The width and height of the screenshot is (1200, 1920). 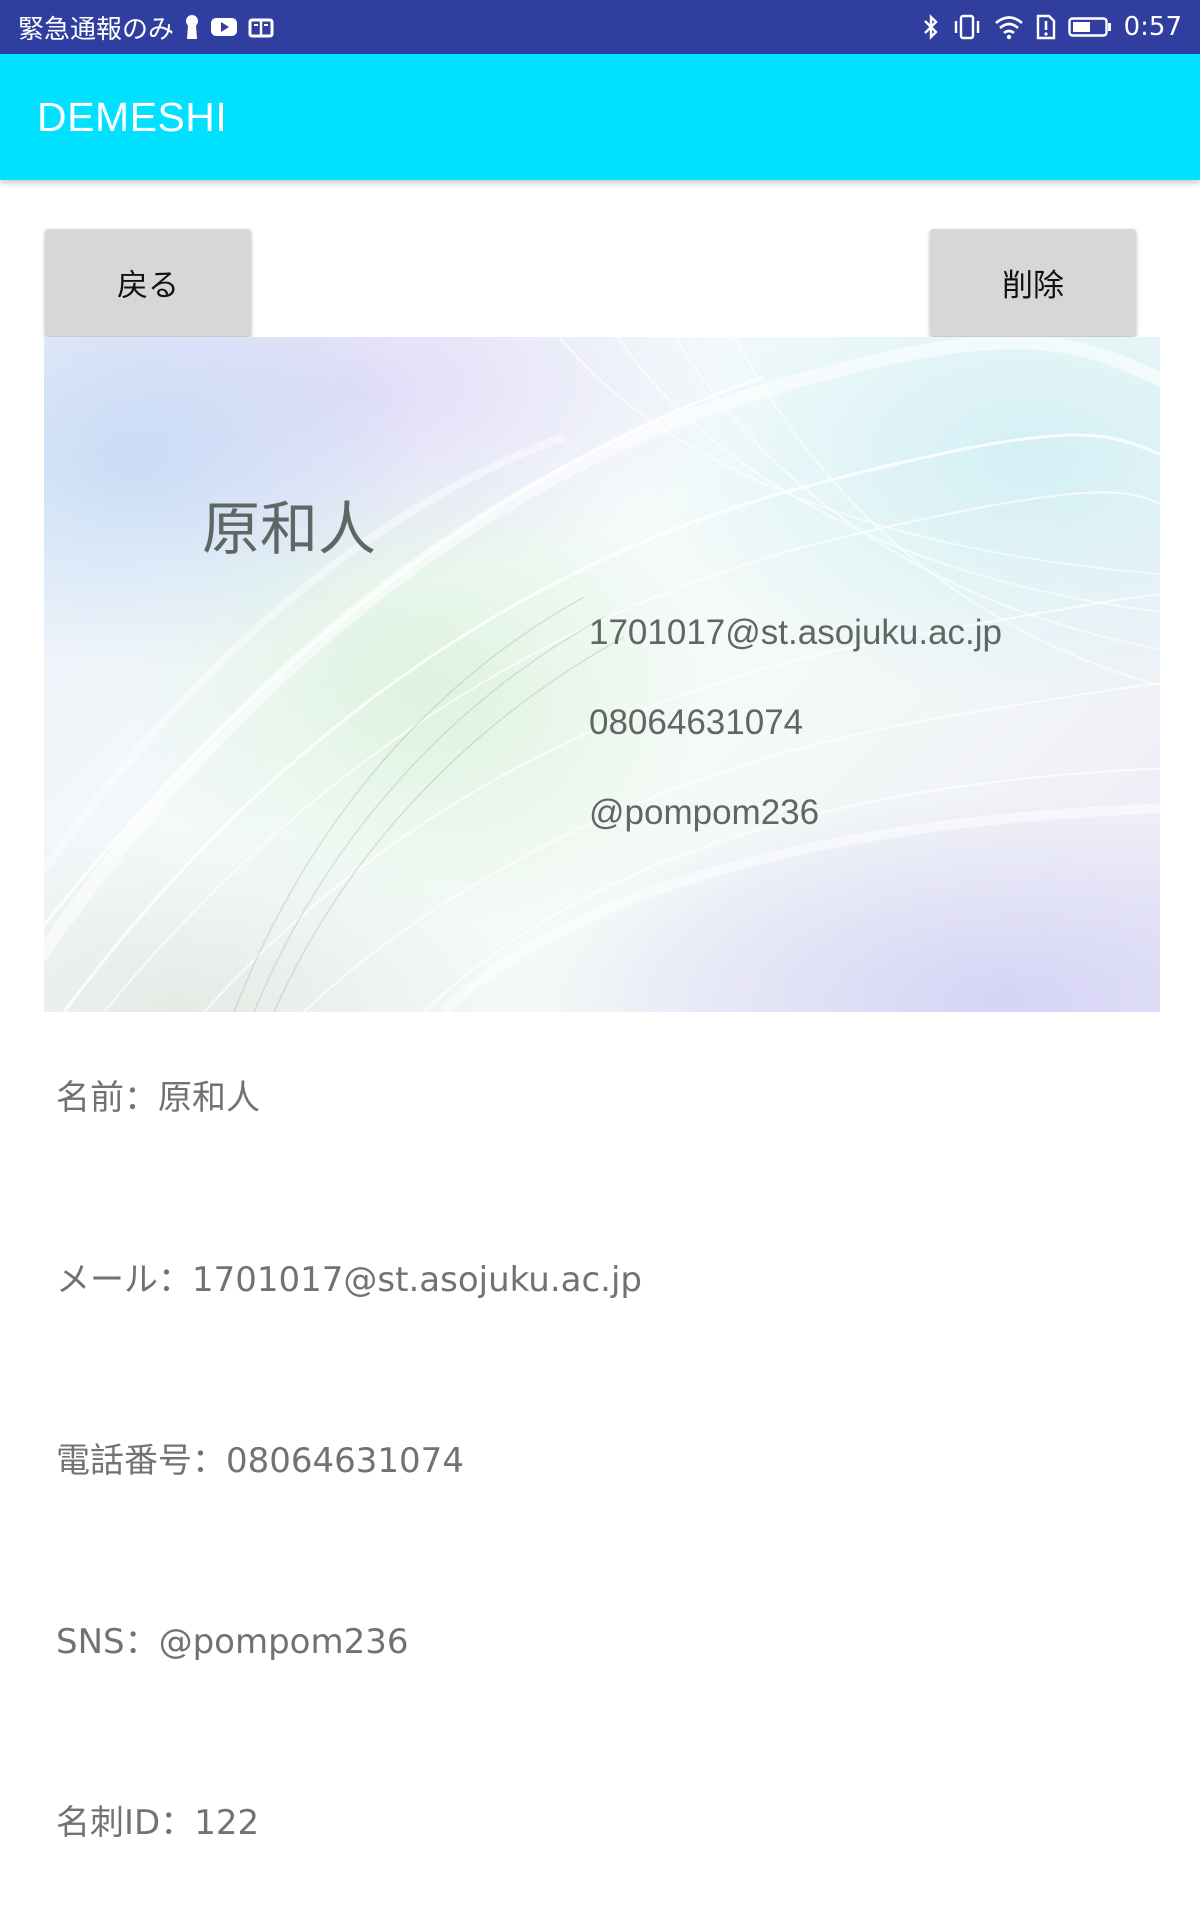 What do you see at coordinates (96, 29) in the screenshot?
I see `carrier-text: 緊急通報のみ` at bounding box center [96, 29].